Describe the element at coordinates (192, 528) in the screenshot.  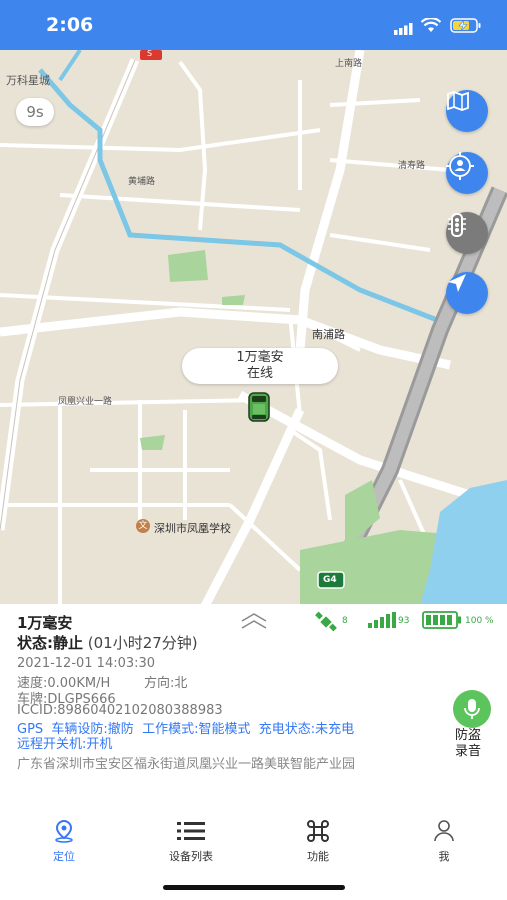
I see `map-label-school: 深圳市凤凰学校` at that location.